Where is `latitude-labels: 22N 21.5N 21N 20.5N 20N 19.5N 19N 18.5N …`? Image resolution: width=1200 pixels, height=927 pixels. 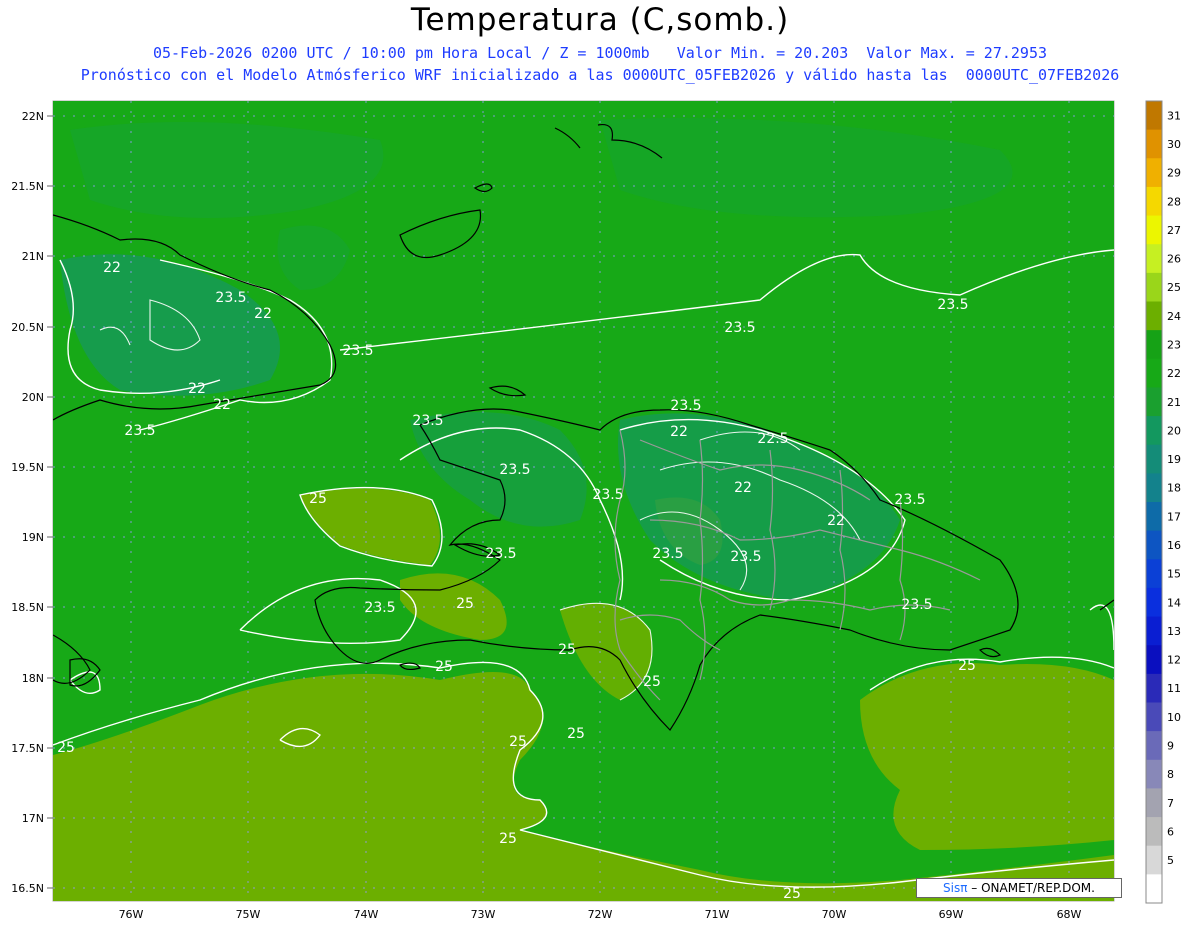 latitude-labels: 22N 21.5N 21N 20.5N 20N 19.5N 19N 18.5N … is located at coordinates (27, 502).